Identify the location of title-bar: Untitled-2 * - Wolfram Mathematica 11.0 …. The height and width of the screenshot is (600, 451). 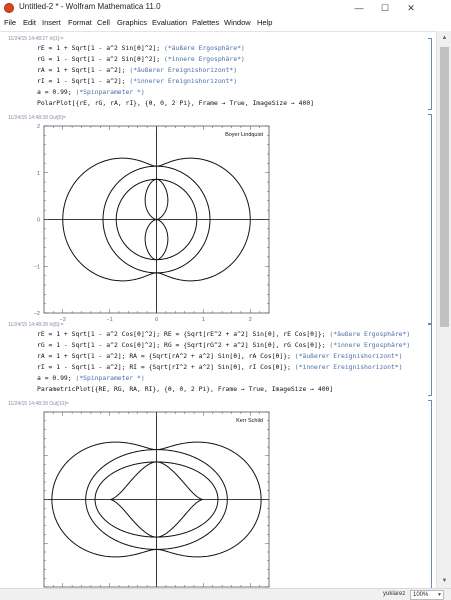
(225, 8).